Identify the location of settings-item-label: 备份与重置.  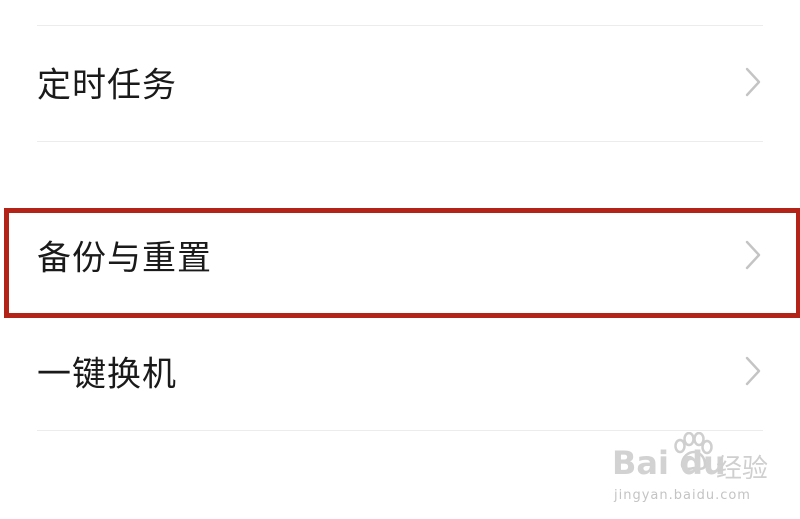
(124, 258).